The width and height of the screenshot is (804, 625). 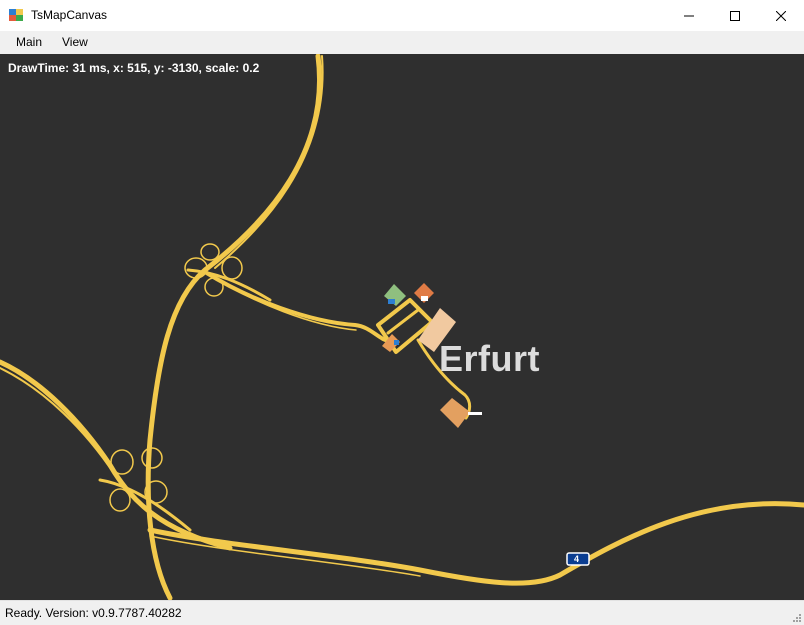 I want to click on menu-view: View, so click(x=75, y=42).